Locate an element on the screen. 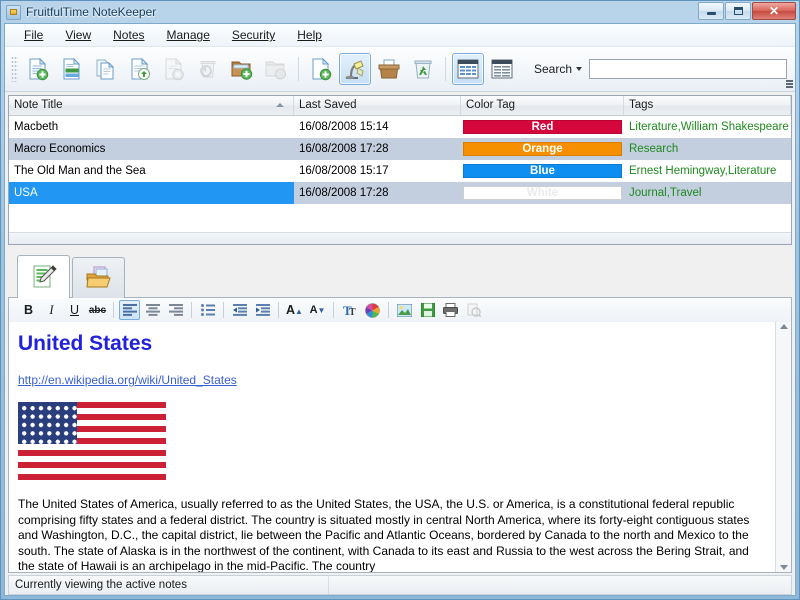  search-input is located at coordinates (688, 69).